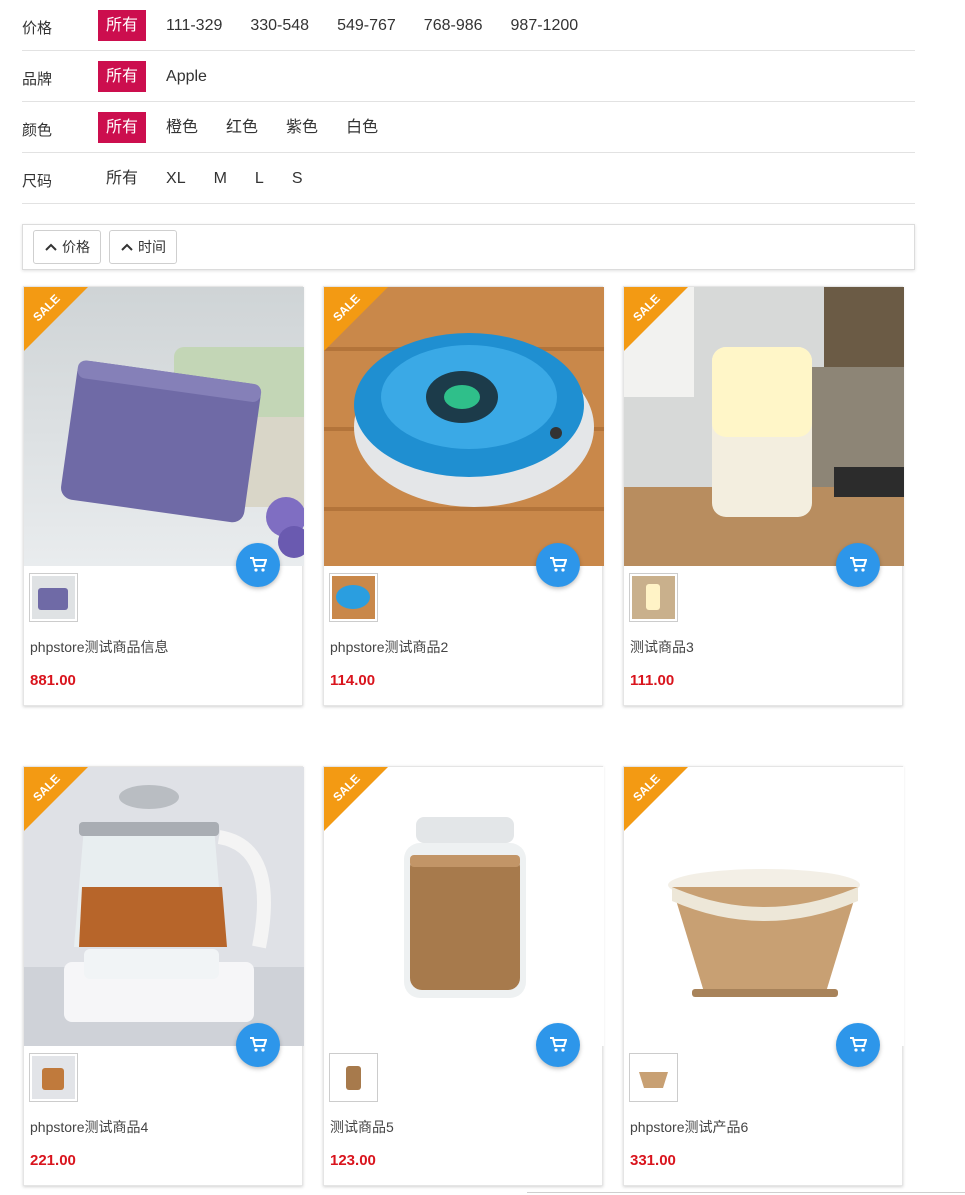 The width and height of the screenshot is (965, 1195). I want to click on product-name: phpstore测试商品4, so click(89, 1127).